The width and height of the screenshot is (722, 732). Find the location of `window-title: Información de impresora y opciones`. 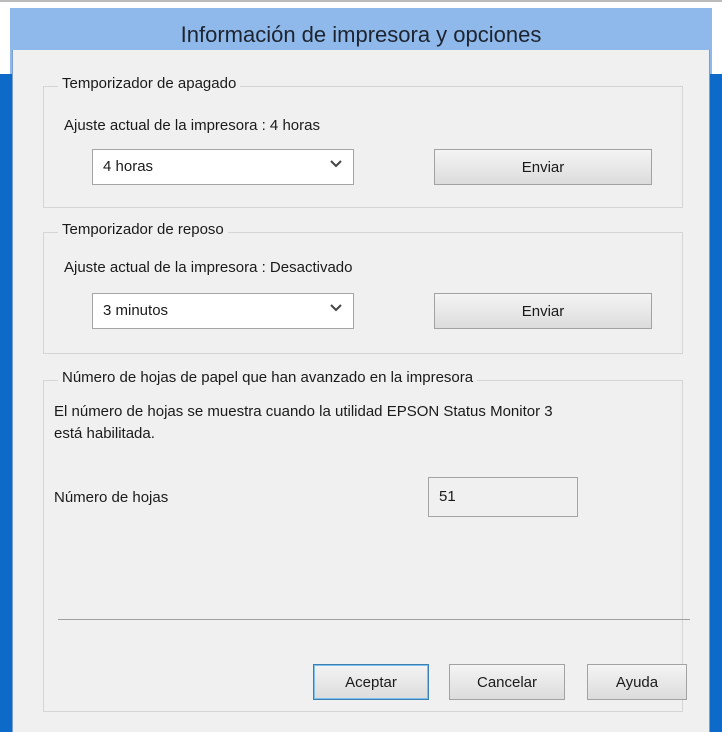

window-title: Información de impresora y opciones is located at coordinates (361, 34).